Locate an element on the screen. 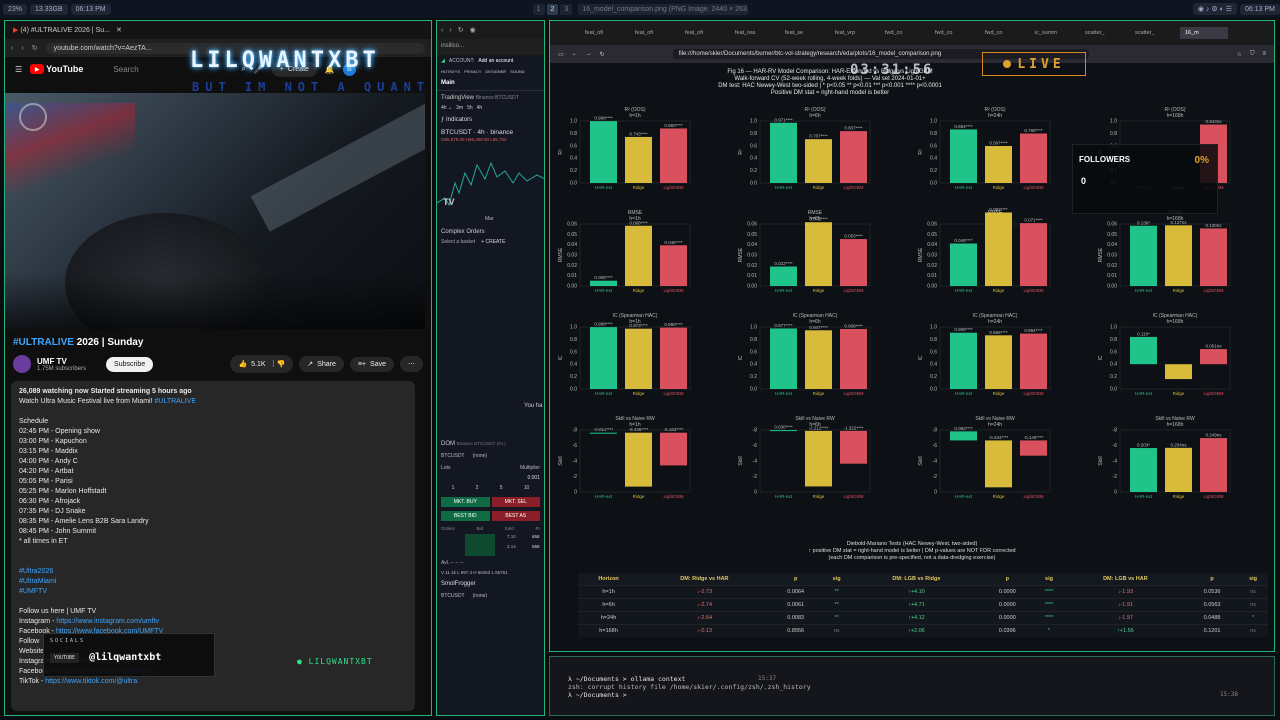  back-icon: ← is located at coordinates (575, 54).